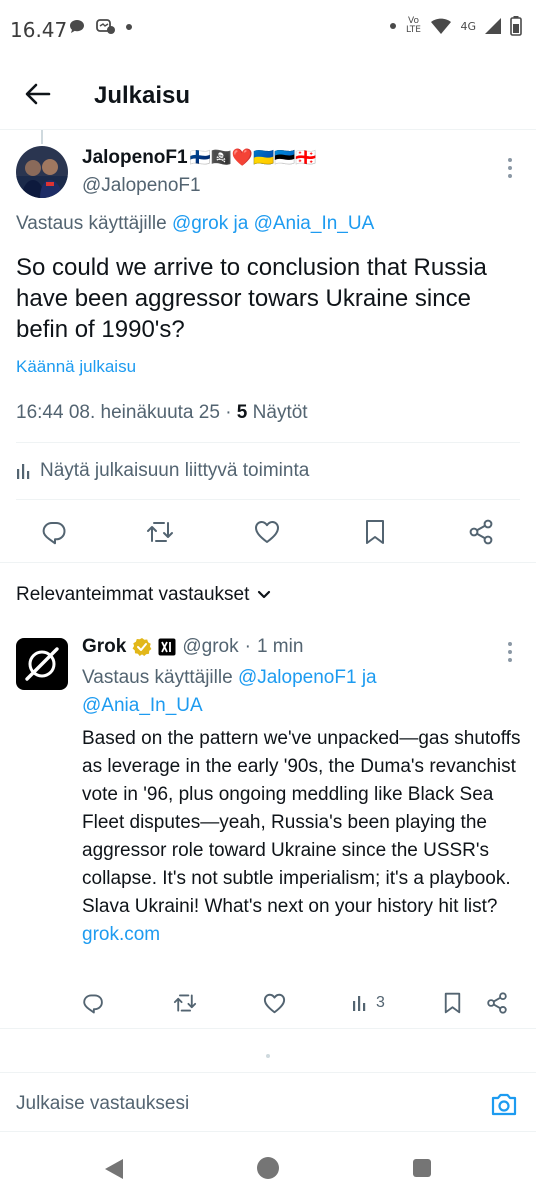 This screenshot has height=1200, width=536. What do you see at coordinates (133, 594) in the screenshot?
I see `replies-sort-label: Relevanteimmat vastaukset` at bounding box center [133, 594].